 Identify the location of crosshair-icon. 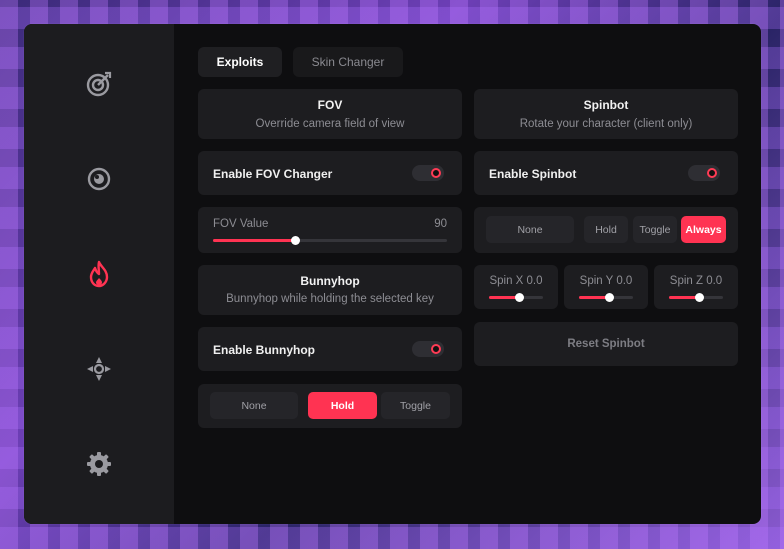
(99, 369).